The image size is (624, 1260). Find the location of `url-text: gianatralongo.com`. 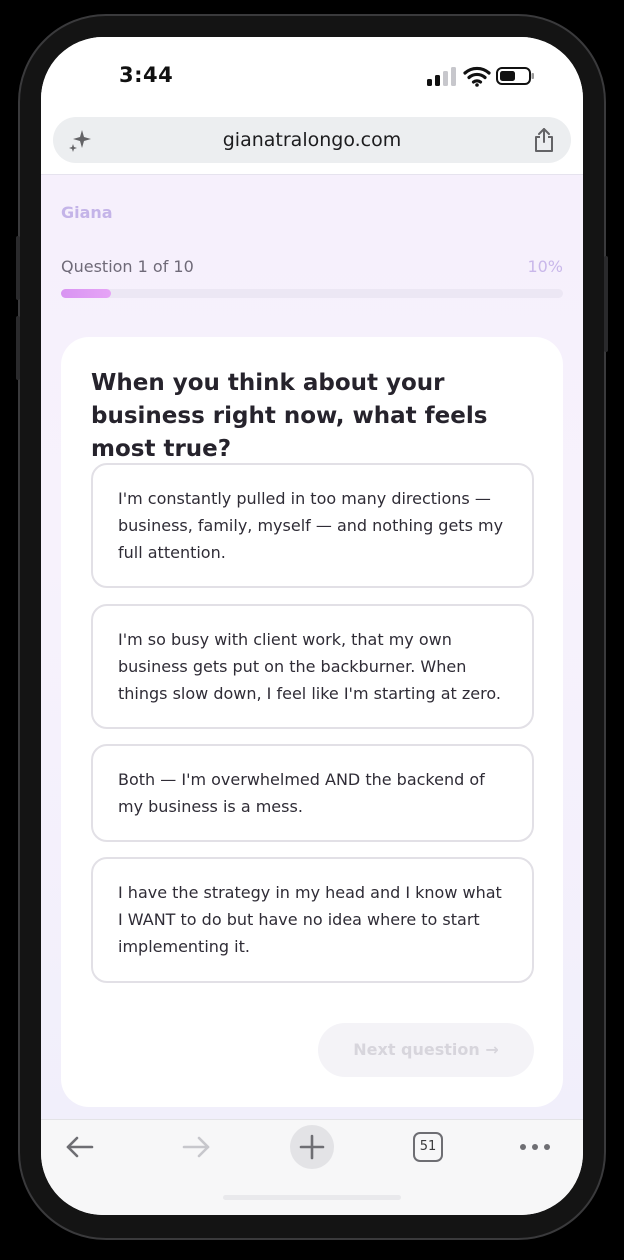

url-text: gianatralongo.com is located at coordinates (312, 140).